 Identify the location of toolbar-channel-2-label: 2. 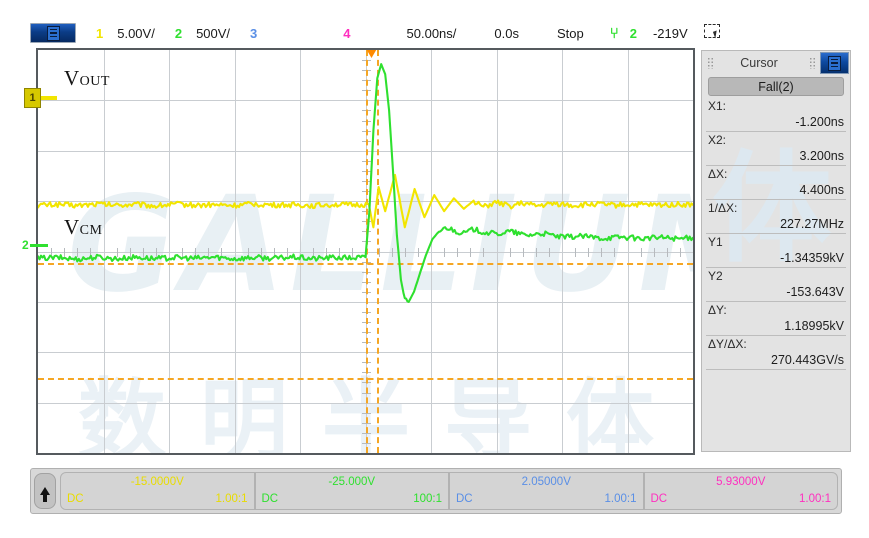
(178, 33).